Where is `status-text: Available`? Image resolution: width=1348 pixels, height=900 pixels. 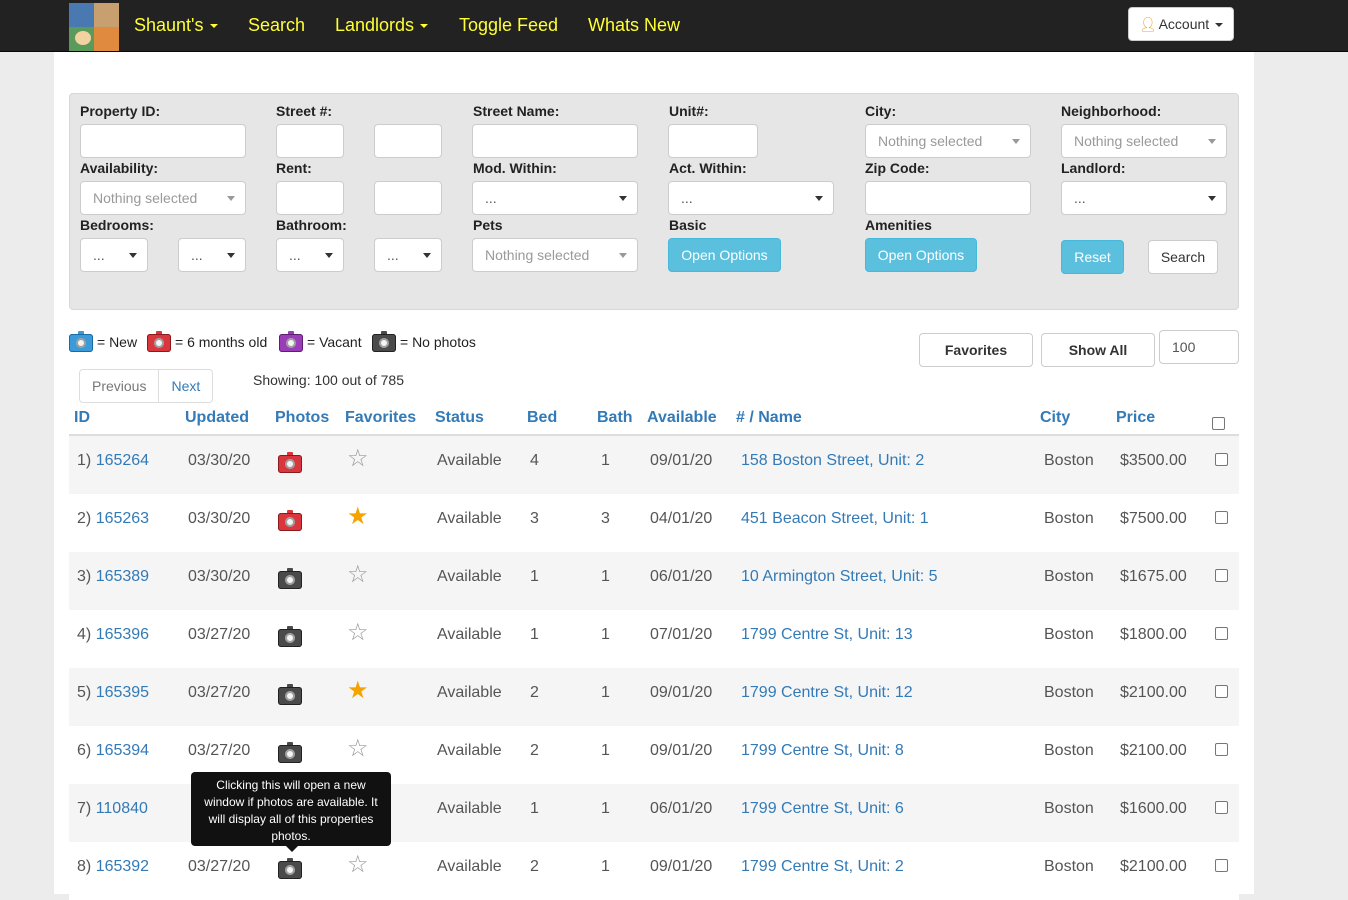
status-text: Available is located at coordinates (469, 634).